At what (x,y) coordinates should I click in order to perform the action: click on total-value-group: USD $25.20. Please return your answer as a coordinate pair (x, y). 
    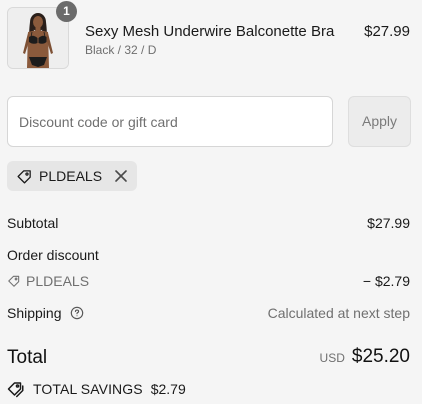
    Looking at the image, I should click on (365, 357).